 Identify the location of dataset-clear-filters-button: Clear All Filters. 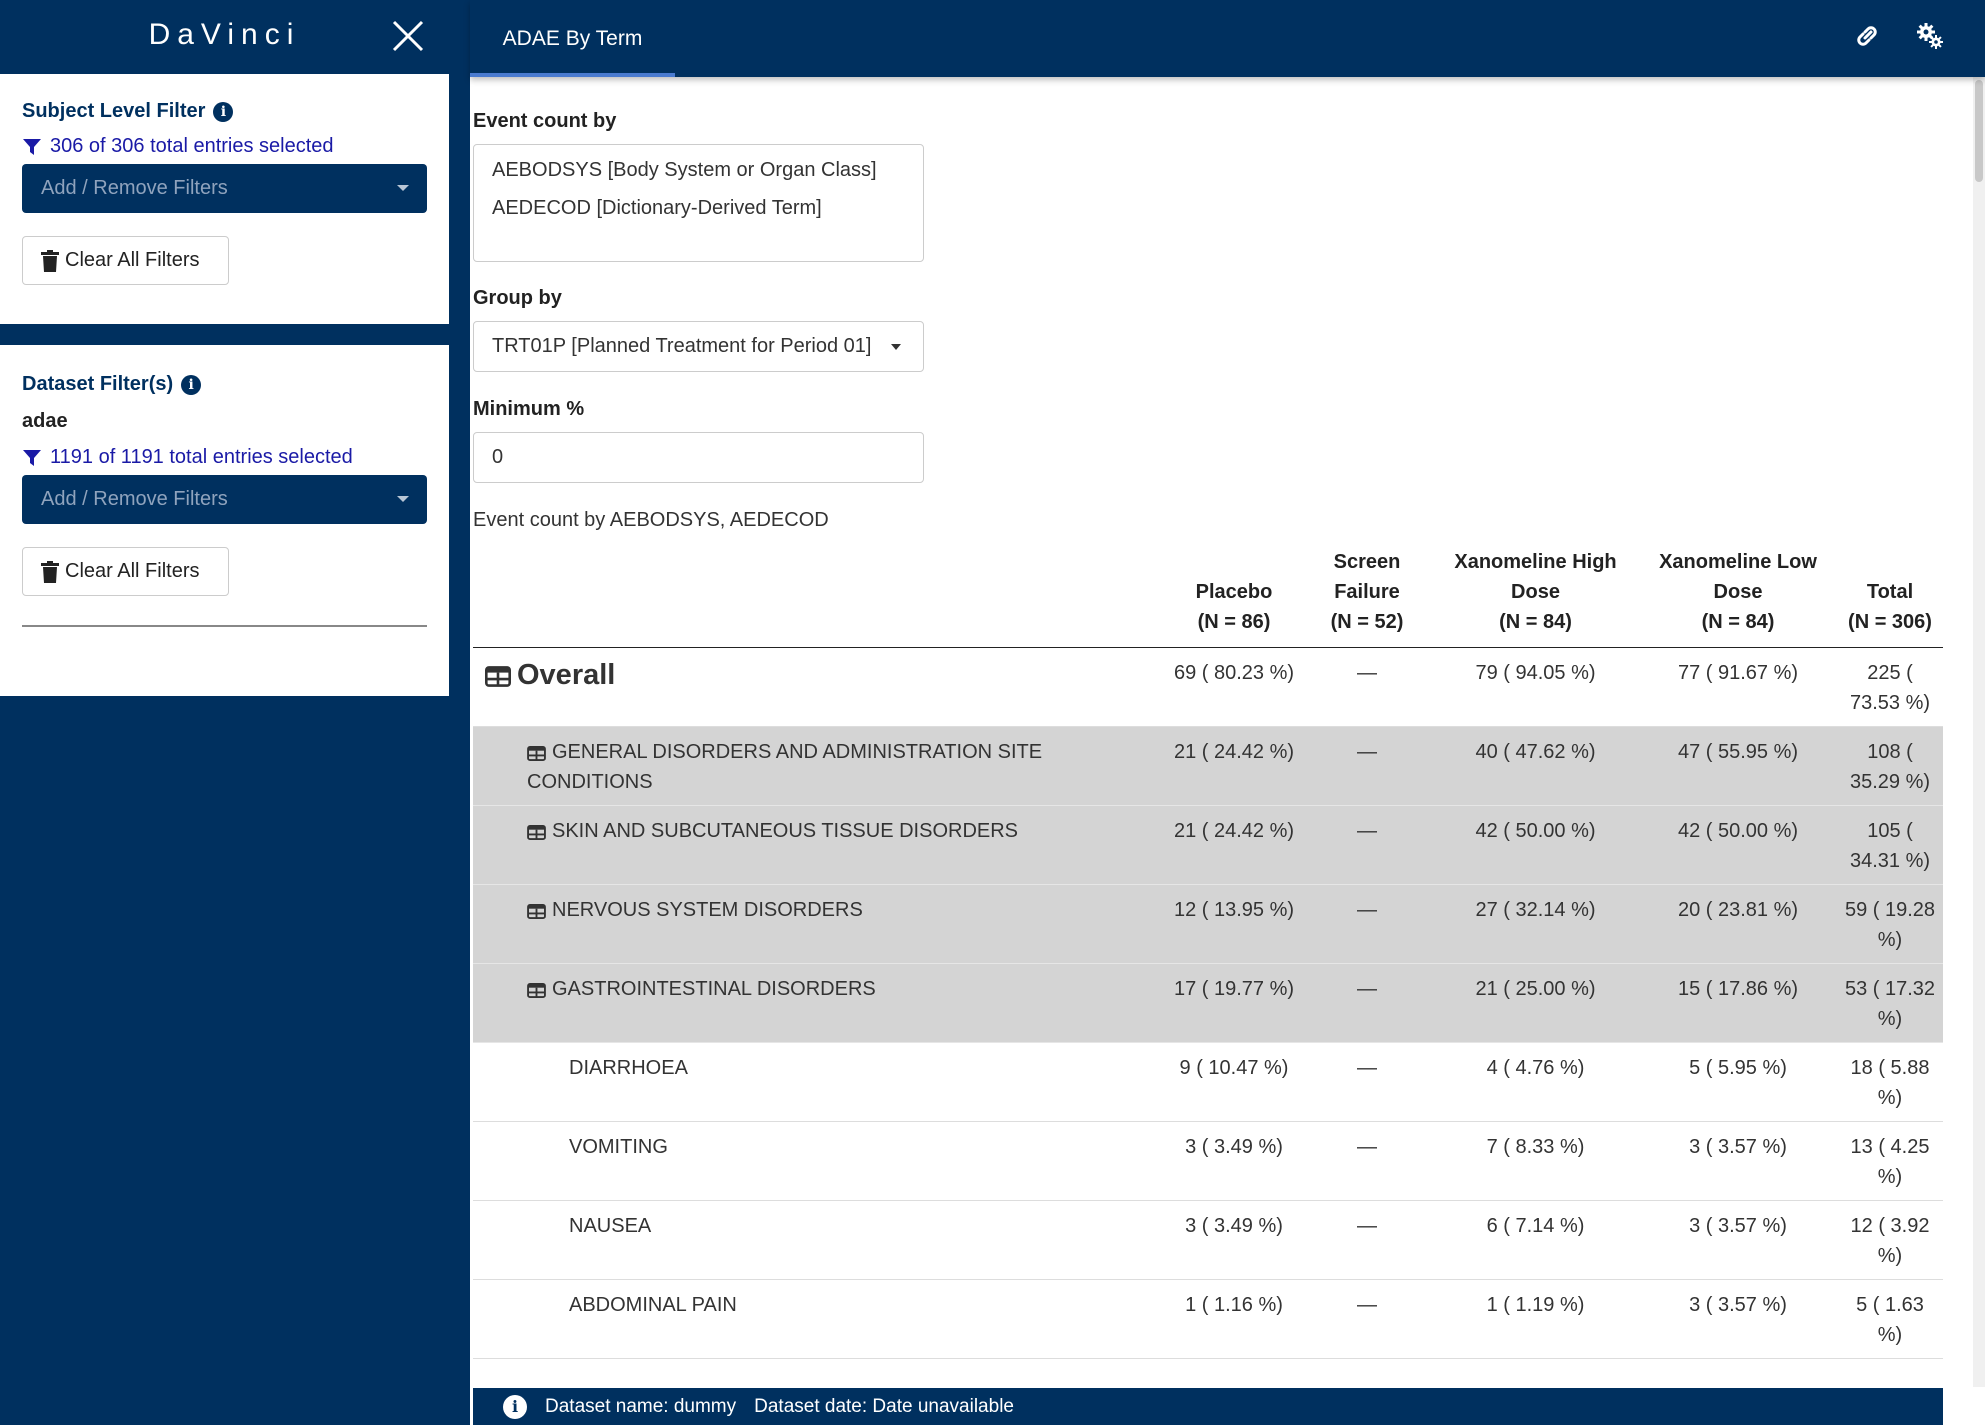
(125, 571).